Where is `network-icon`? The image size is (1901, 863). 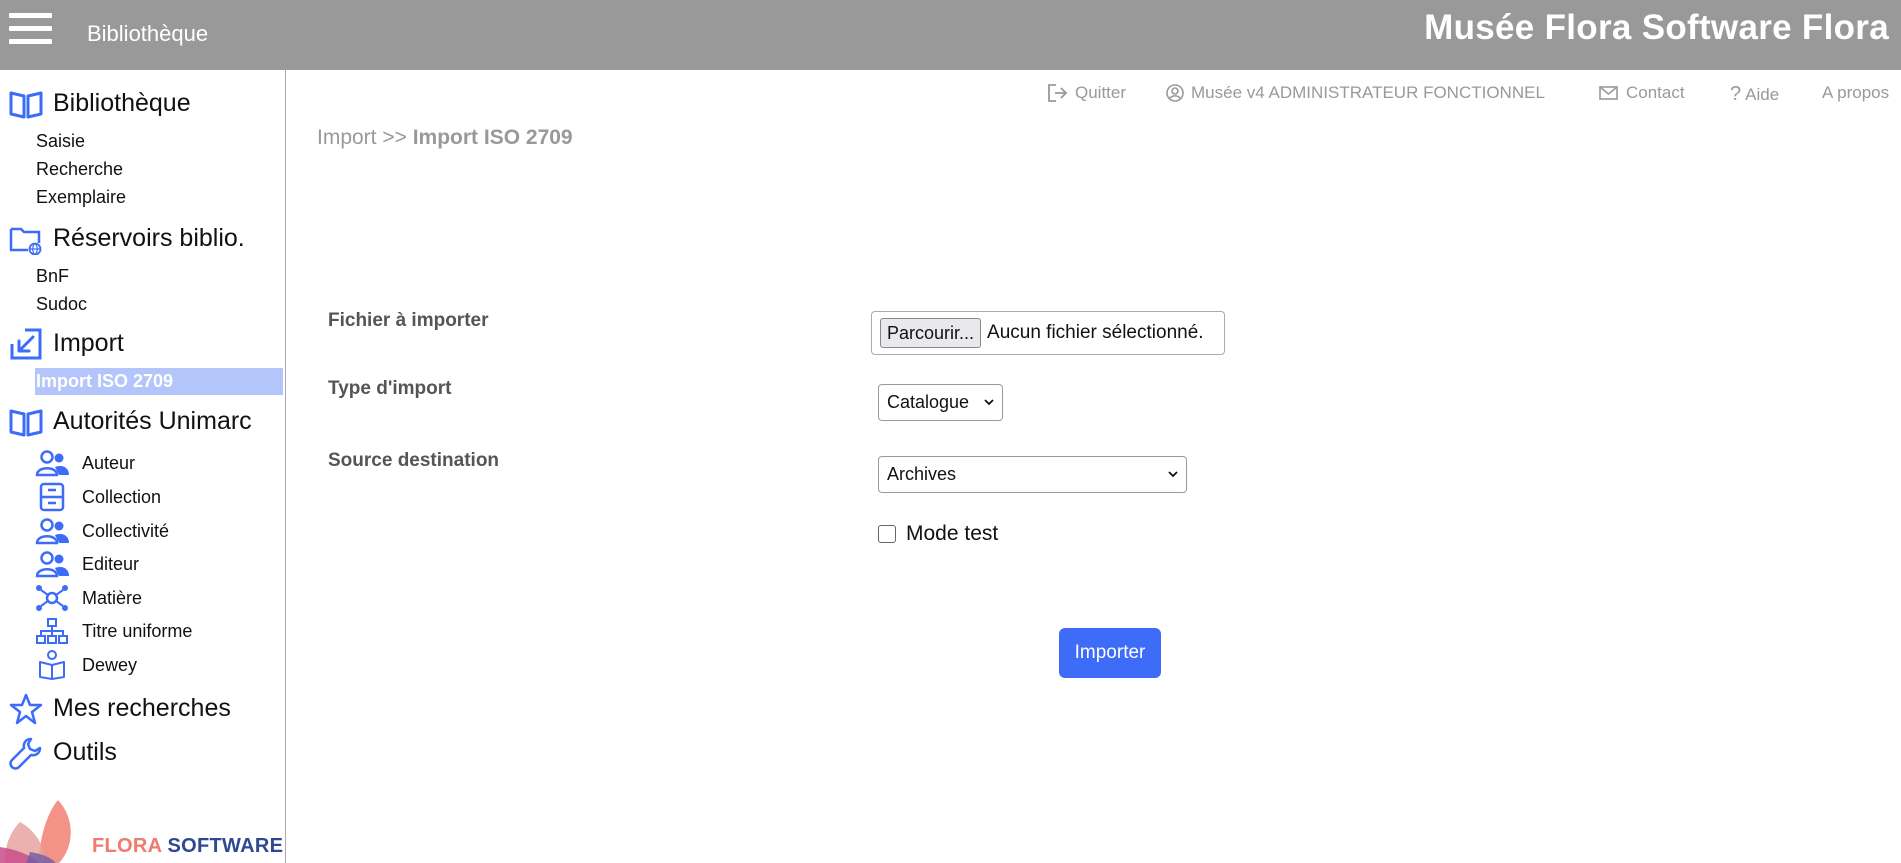 network-icon is located at coordinates (52, 598).